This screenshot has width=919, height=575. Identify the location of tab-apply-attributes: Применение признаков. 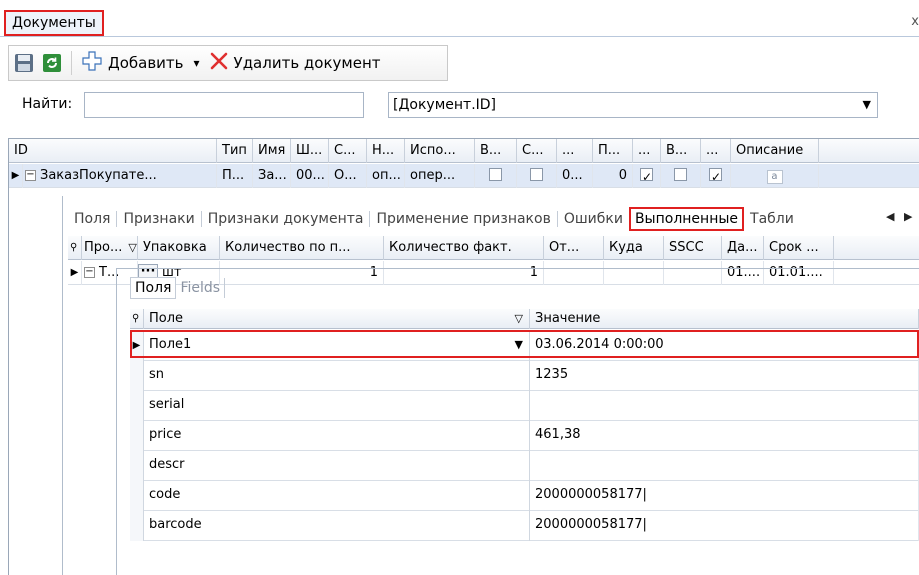
(464, 219).